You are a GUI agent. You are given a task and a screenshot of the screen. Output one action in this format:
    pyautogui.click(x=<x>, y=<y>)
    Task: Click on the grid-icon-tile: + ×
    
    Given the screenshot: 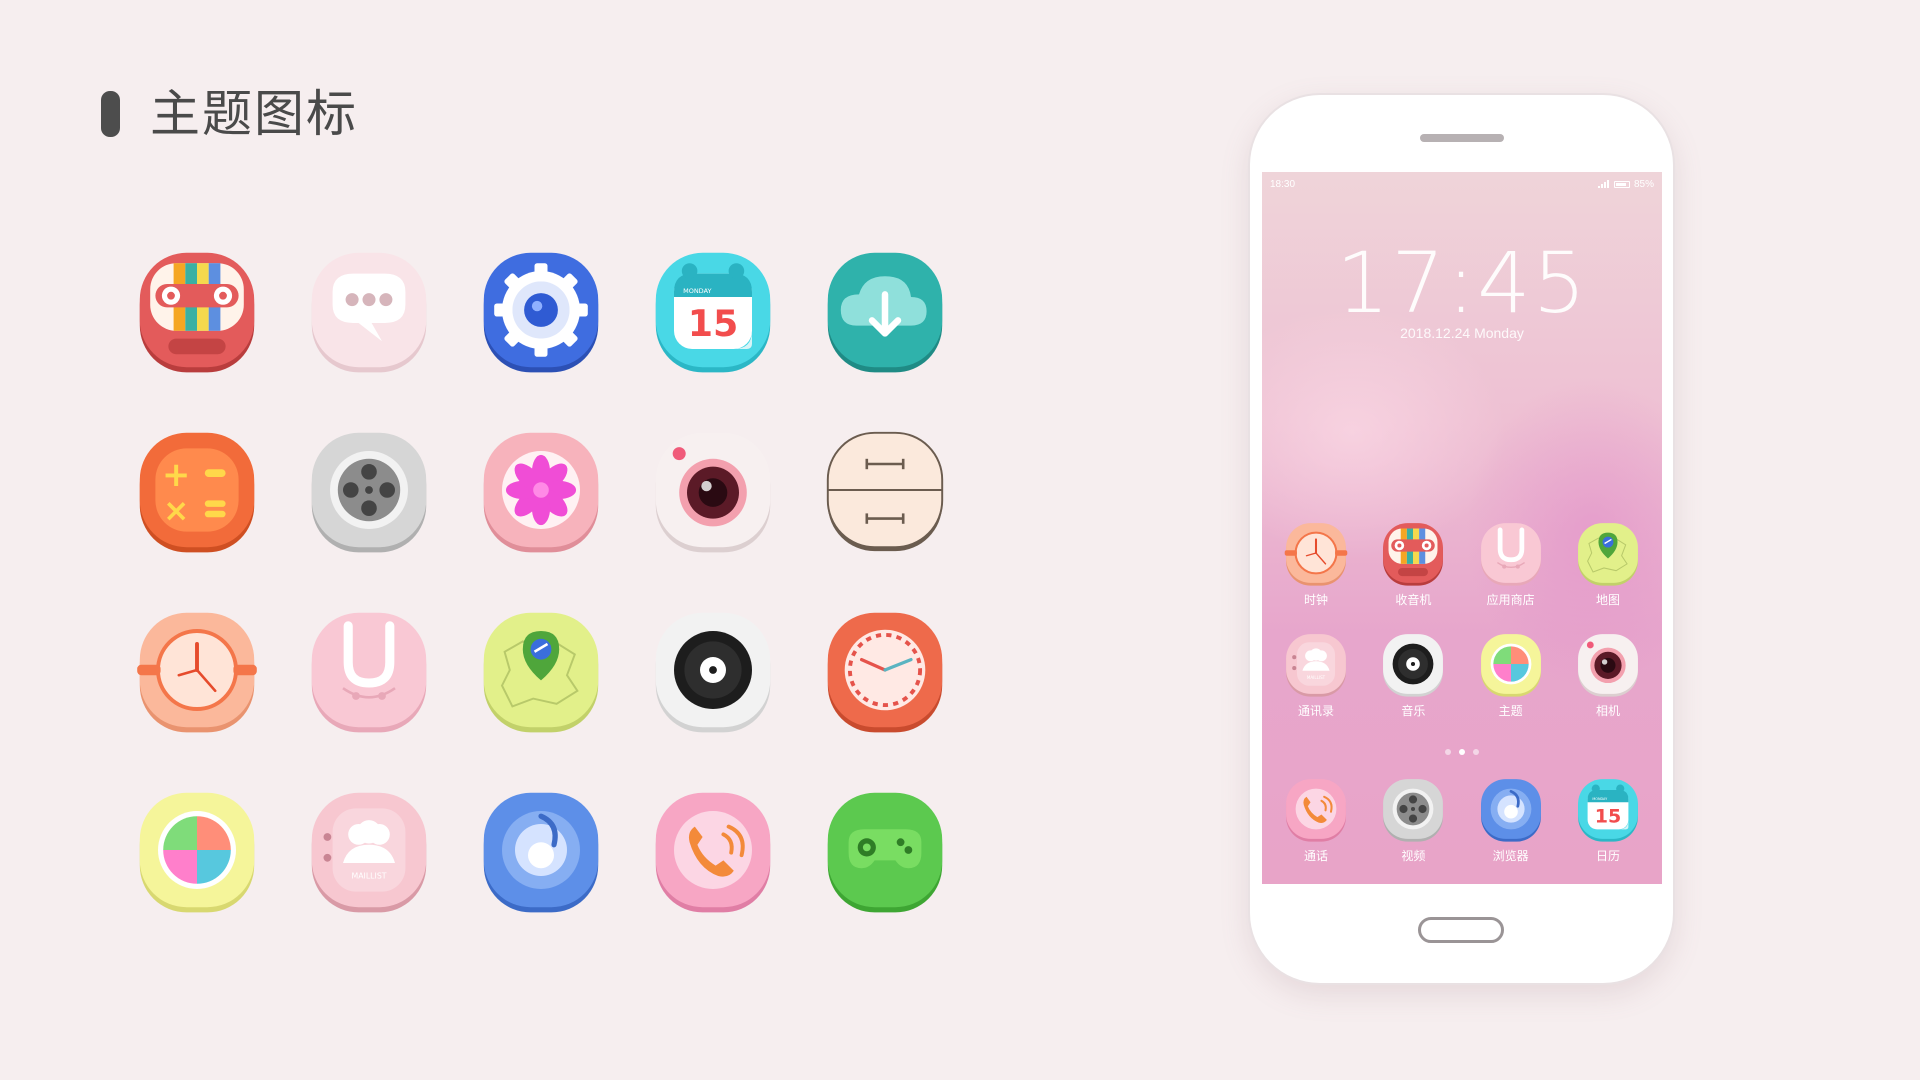 What is the action you would take?
    pyautogui.click(x=197, y=490)
    